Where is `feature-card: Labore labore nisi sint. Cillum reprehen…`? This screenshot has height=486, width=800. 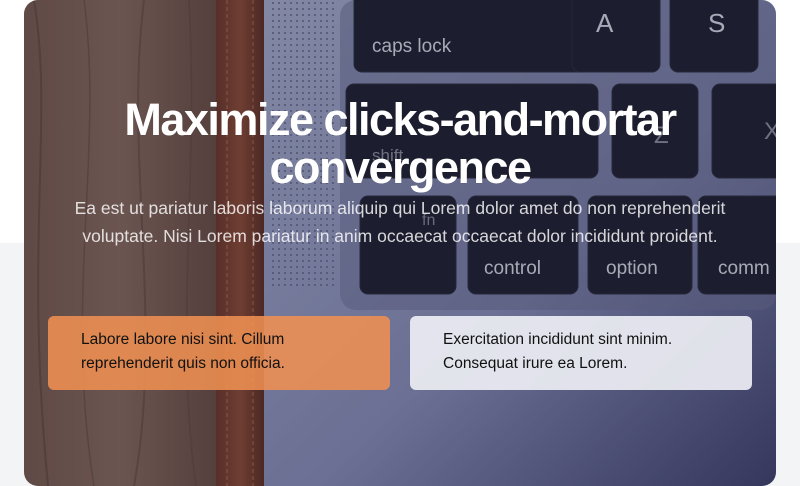 feature-card: Labore labore nisi sint. Cillum reprehen… is located at coordinates (219, 353).